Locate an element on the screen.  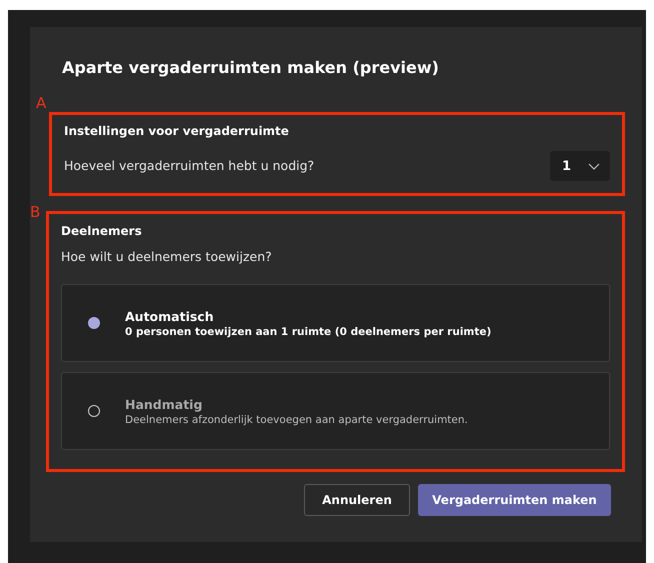
option-label: Handmatig is located at coordinates (164, 404).